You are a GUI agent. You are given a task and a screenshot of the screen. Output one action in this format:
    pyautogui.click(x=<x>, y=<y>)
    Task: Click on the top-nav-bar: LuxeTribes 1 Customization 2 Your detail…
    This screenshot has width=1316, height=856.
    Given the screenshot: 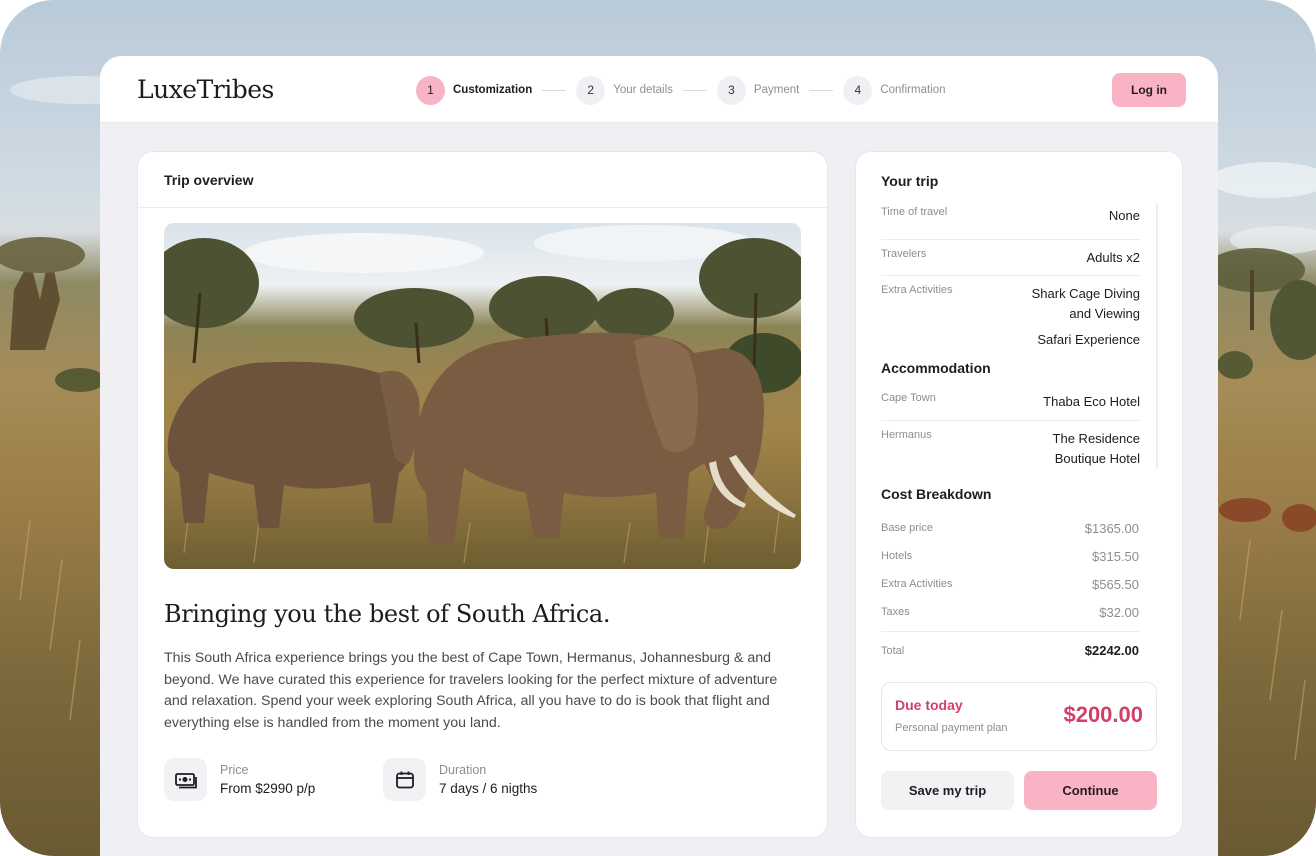 What is the action you would take?
    pyautogui.click(x=659, y=89)
    